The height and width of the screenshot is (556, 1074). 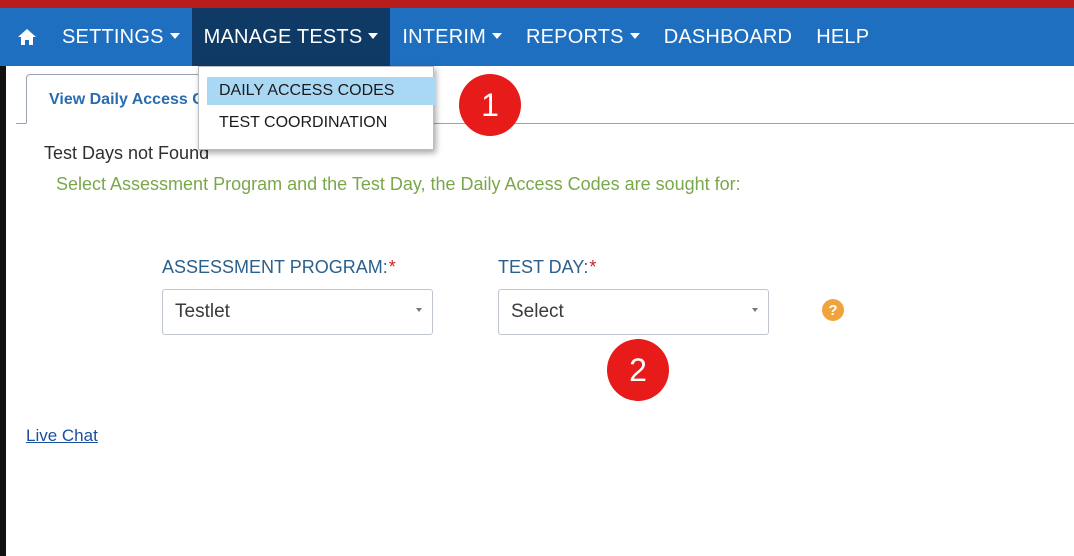 What do you see at coordinates (316, 108) in the screenshot?
I see `manage-tests-dropdown: DAILY ACCESS CODES TEST COORDINATION` at bounding box center [316, 108].